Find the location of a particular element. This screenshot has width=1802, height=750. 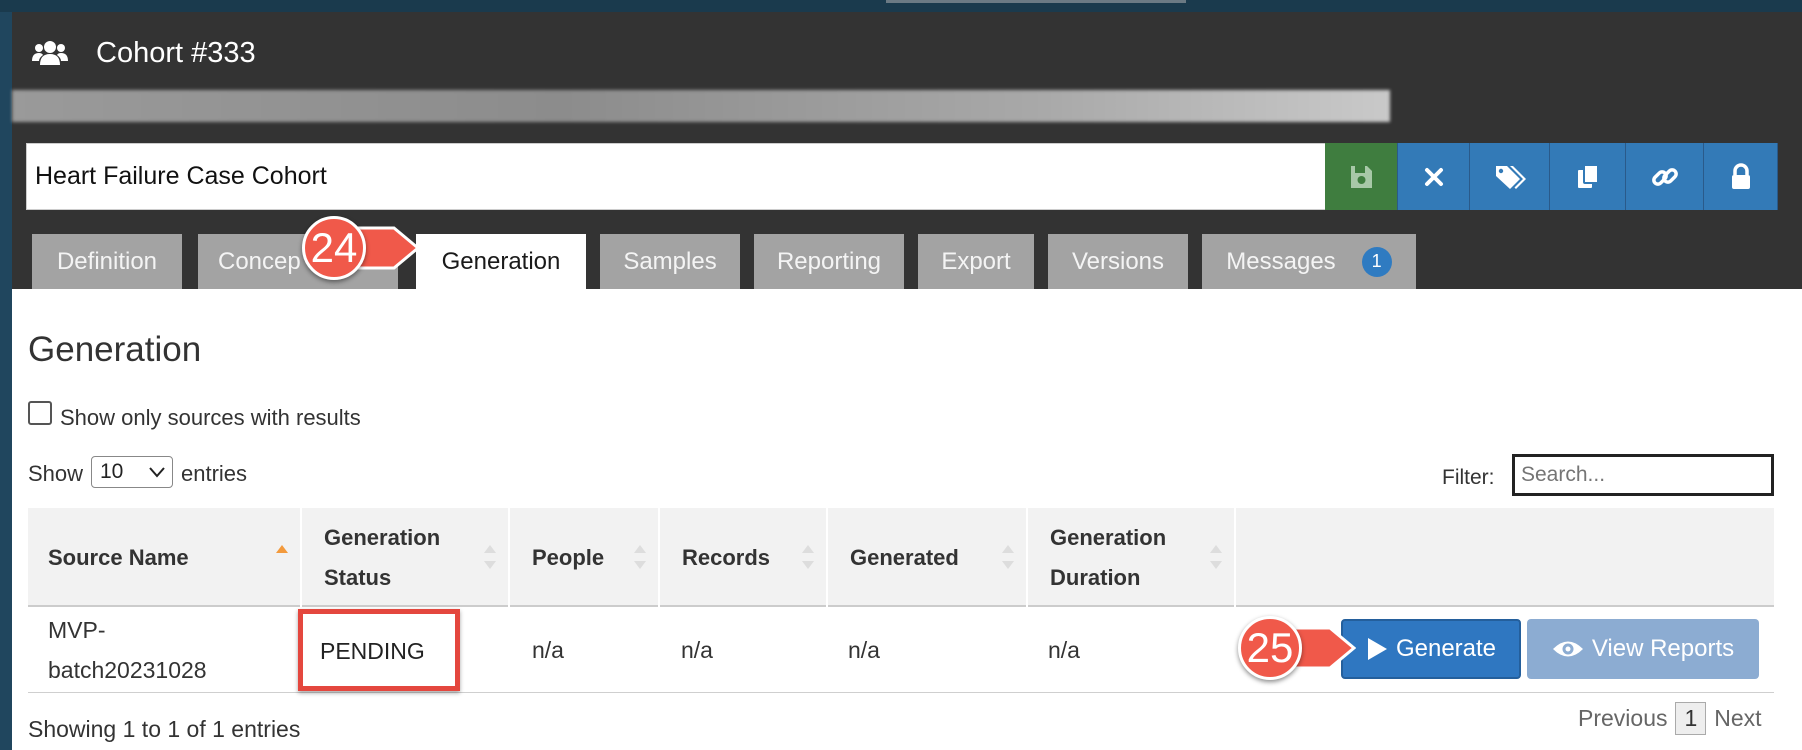

col-generation-duration: Generation Duration is located at coordinates (1133, 557).